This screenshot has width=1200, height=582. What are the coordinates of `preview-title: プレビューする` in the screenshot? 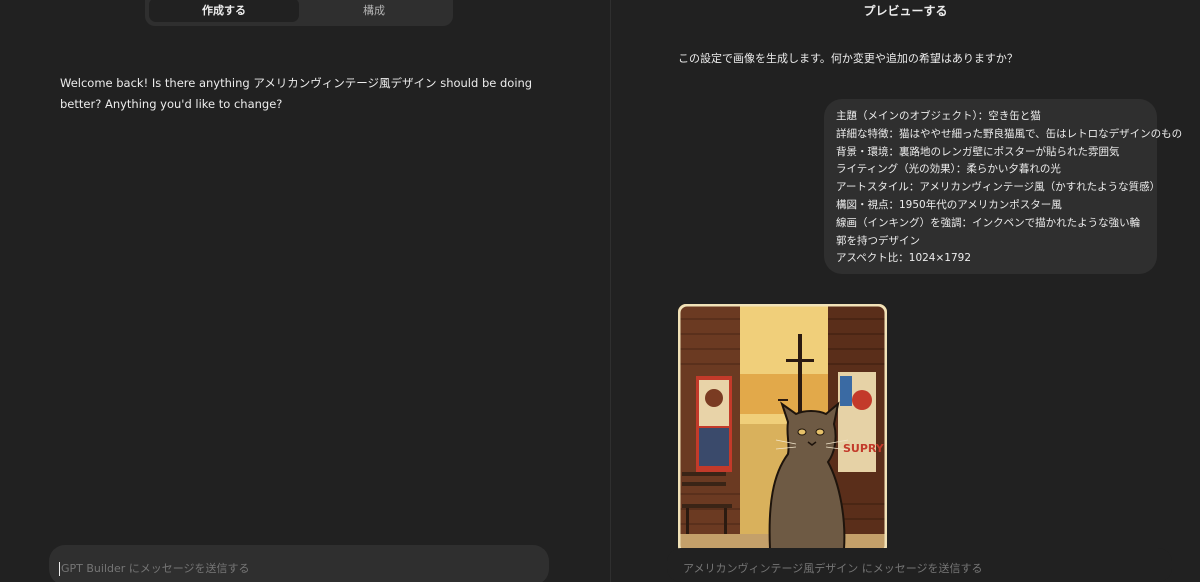 It's located at (905, 11).